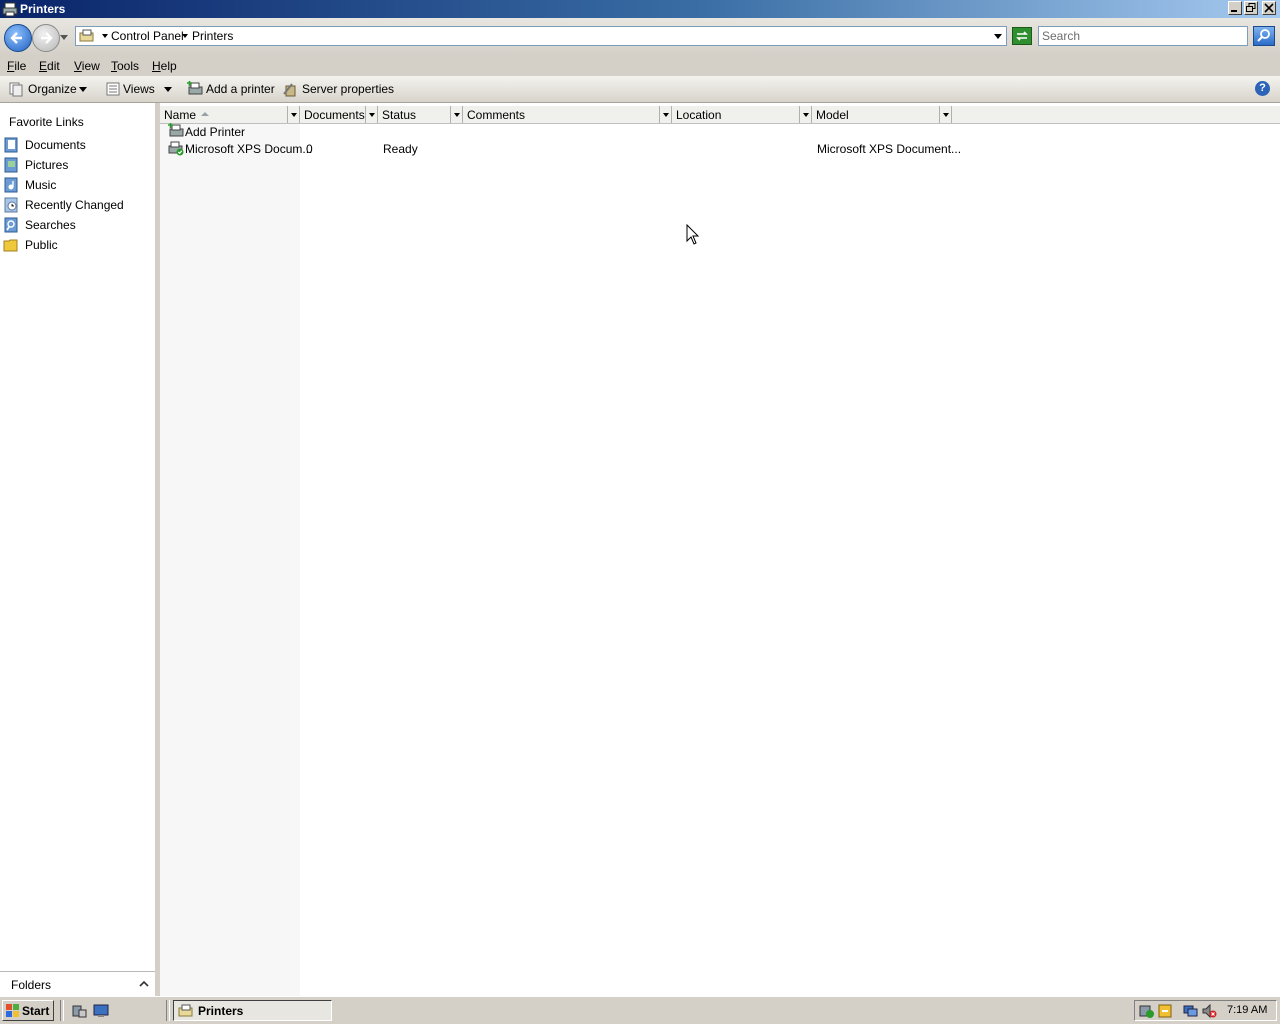  What do you see at coordinates (339, 114) in the screenshot?
I see `column-header-documents: Documents` at bounding box center [339, 114].